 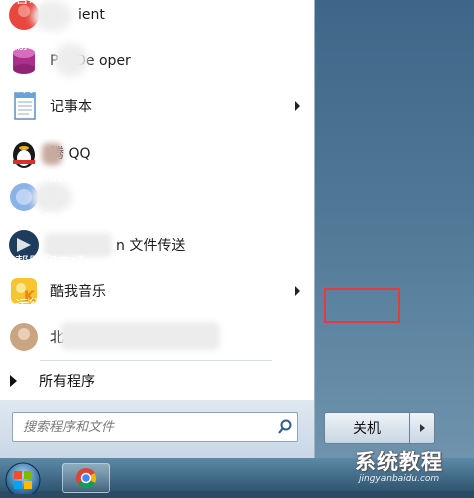 What do you see at coordinates (81, 133) in the screenshot?
I see `right-item-control-panel: 控制面板` at bounding box center [81, 133].